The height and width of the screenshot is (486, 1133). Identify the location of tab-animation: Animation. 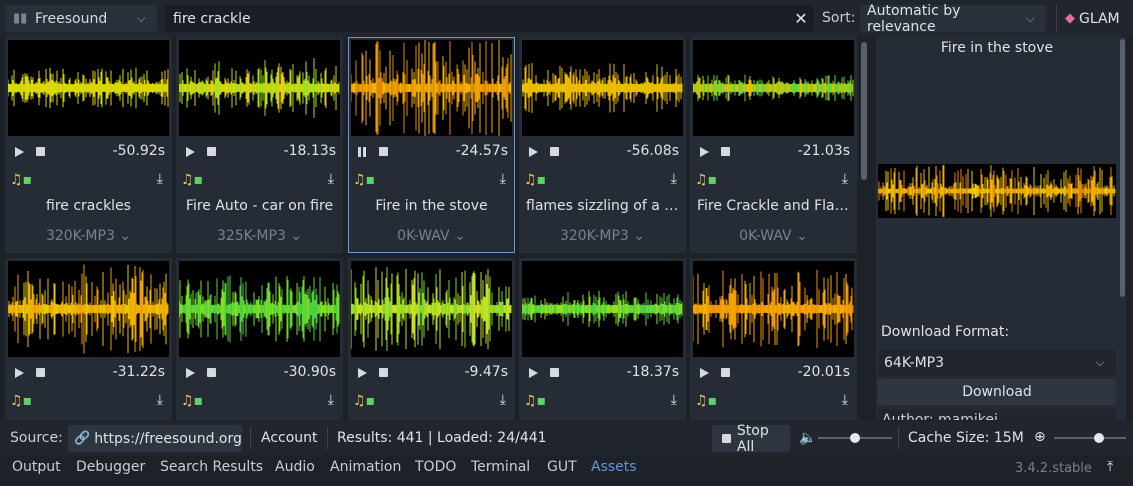
(365, 467).